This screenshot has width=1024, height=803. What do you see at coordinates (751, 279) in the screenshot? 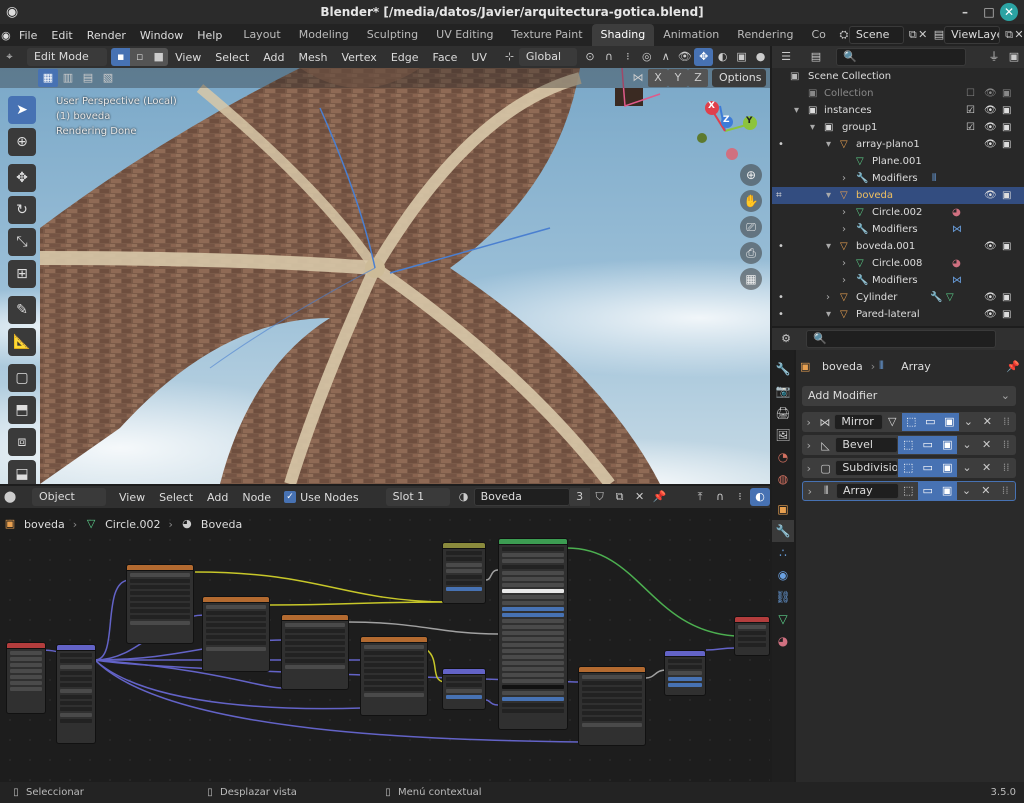
I see `ortho-grid-icon: ▦` at bounding box center [751, 279].